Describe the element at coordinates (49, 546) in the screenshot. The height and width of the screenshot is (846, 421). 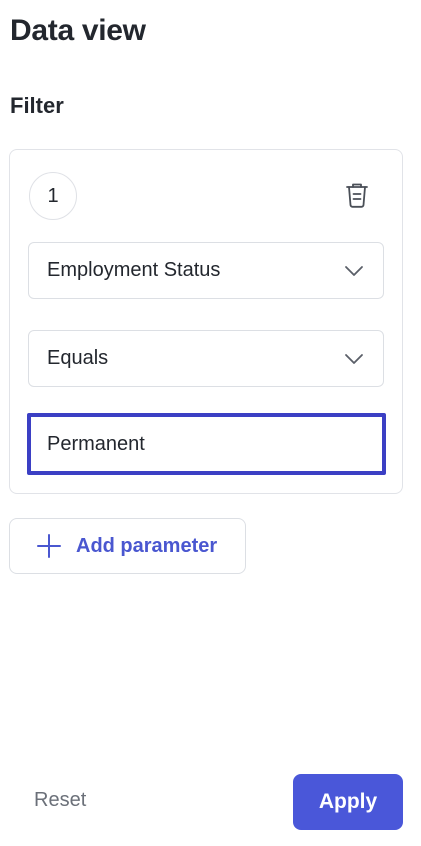
I see `plus-icon` at that location.